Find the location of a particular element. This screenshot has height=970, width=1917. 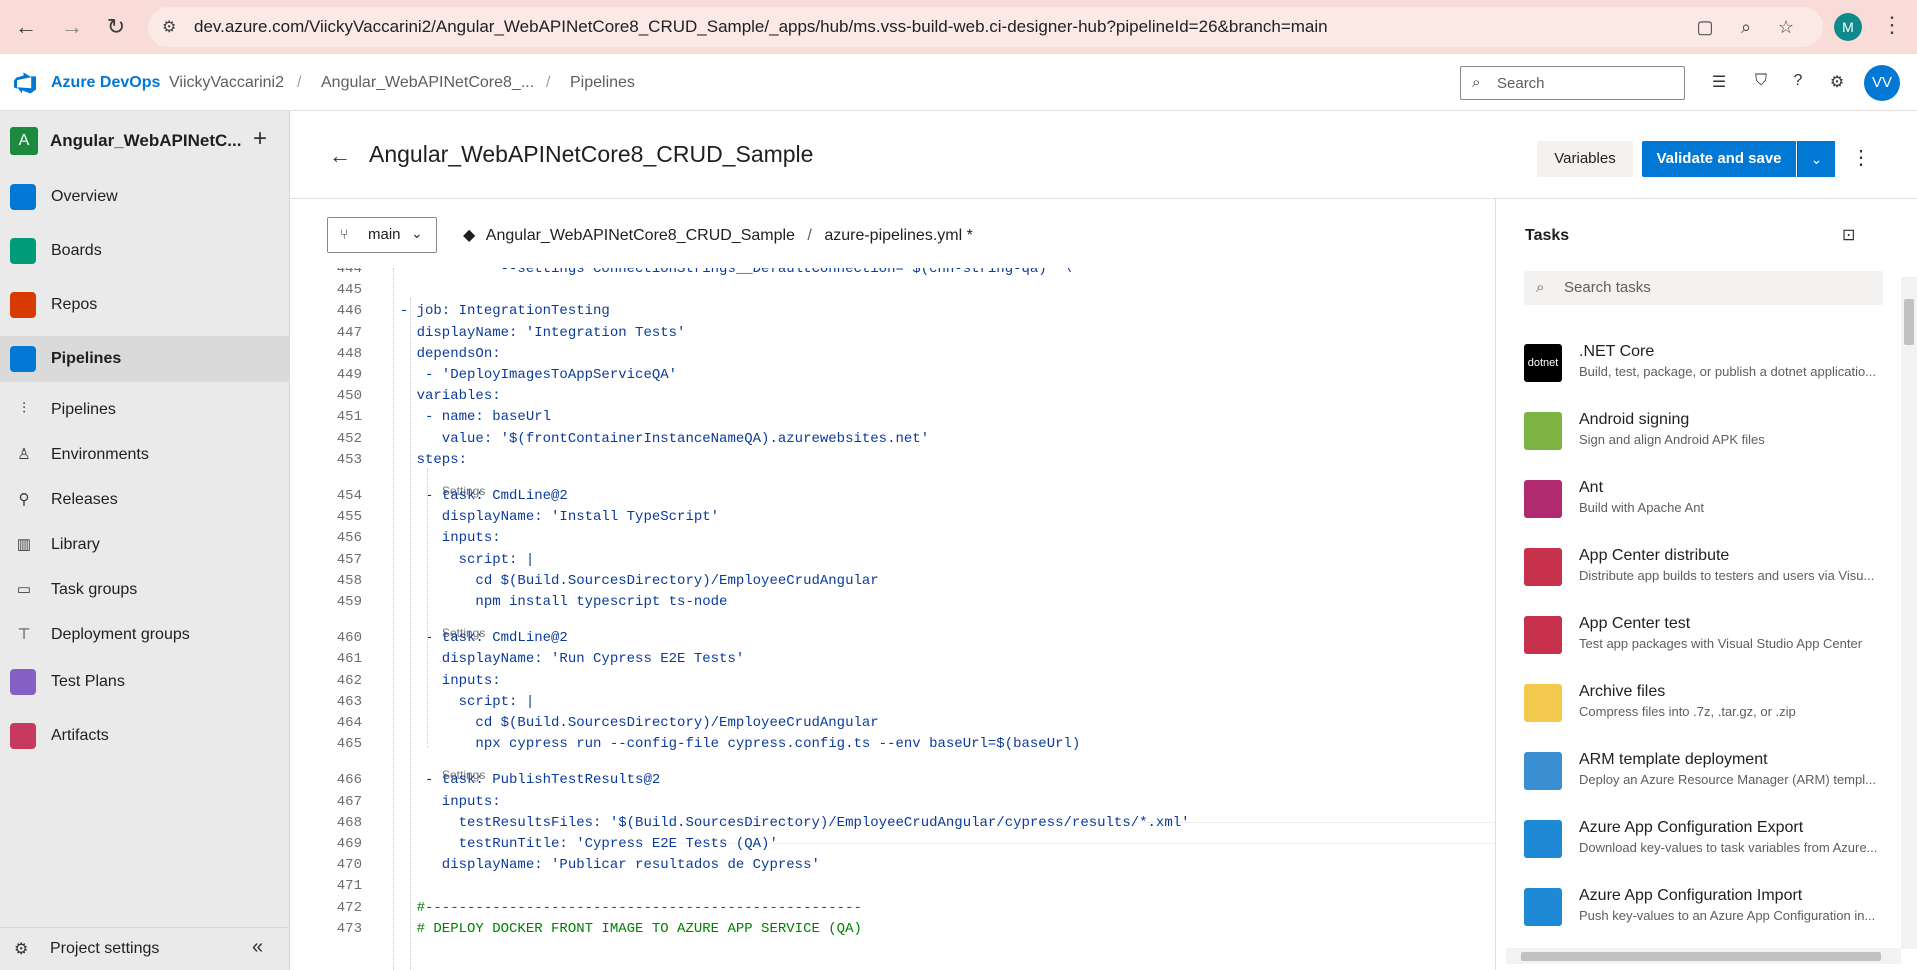

line-number: 449 is located at coordinates (349, 375).